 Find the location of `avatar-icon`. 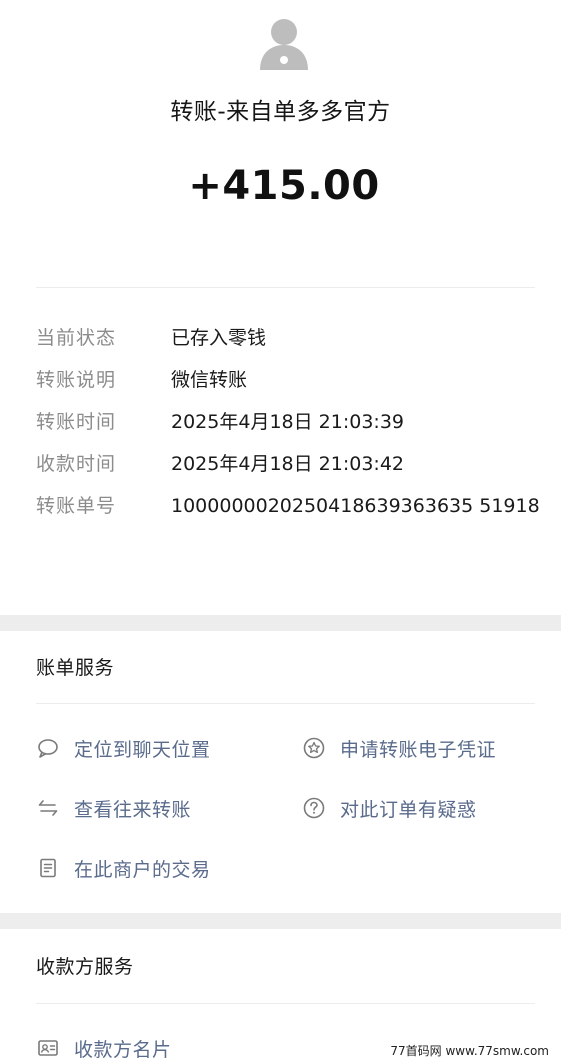

avatar-icon is located at coordinates (284, 41).